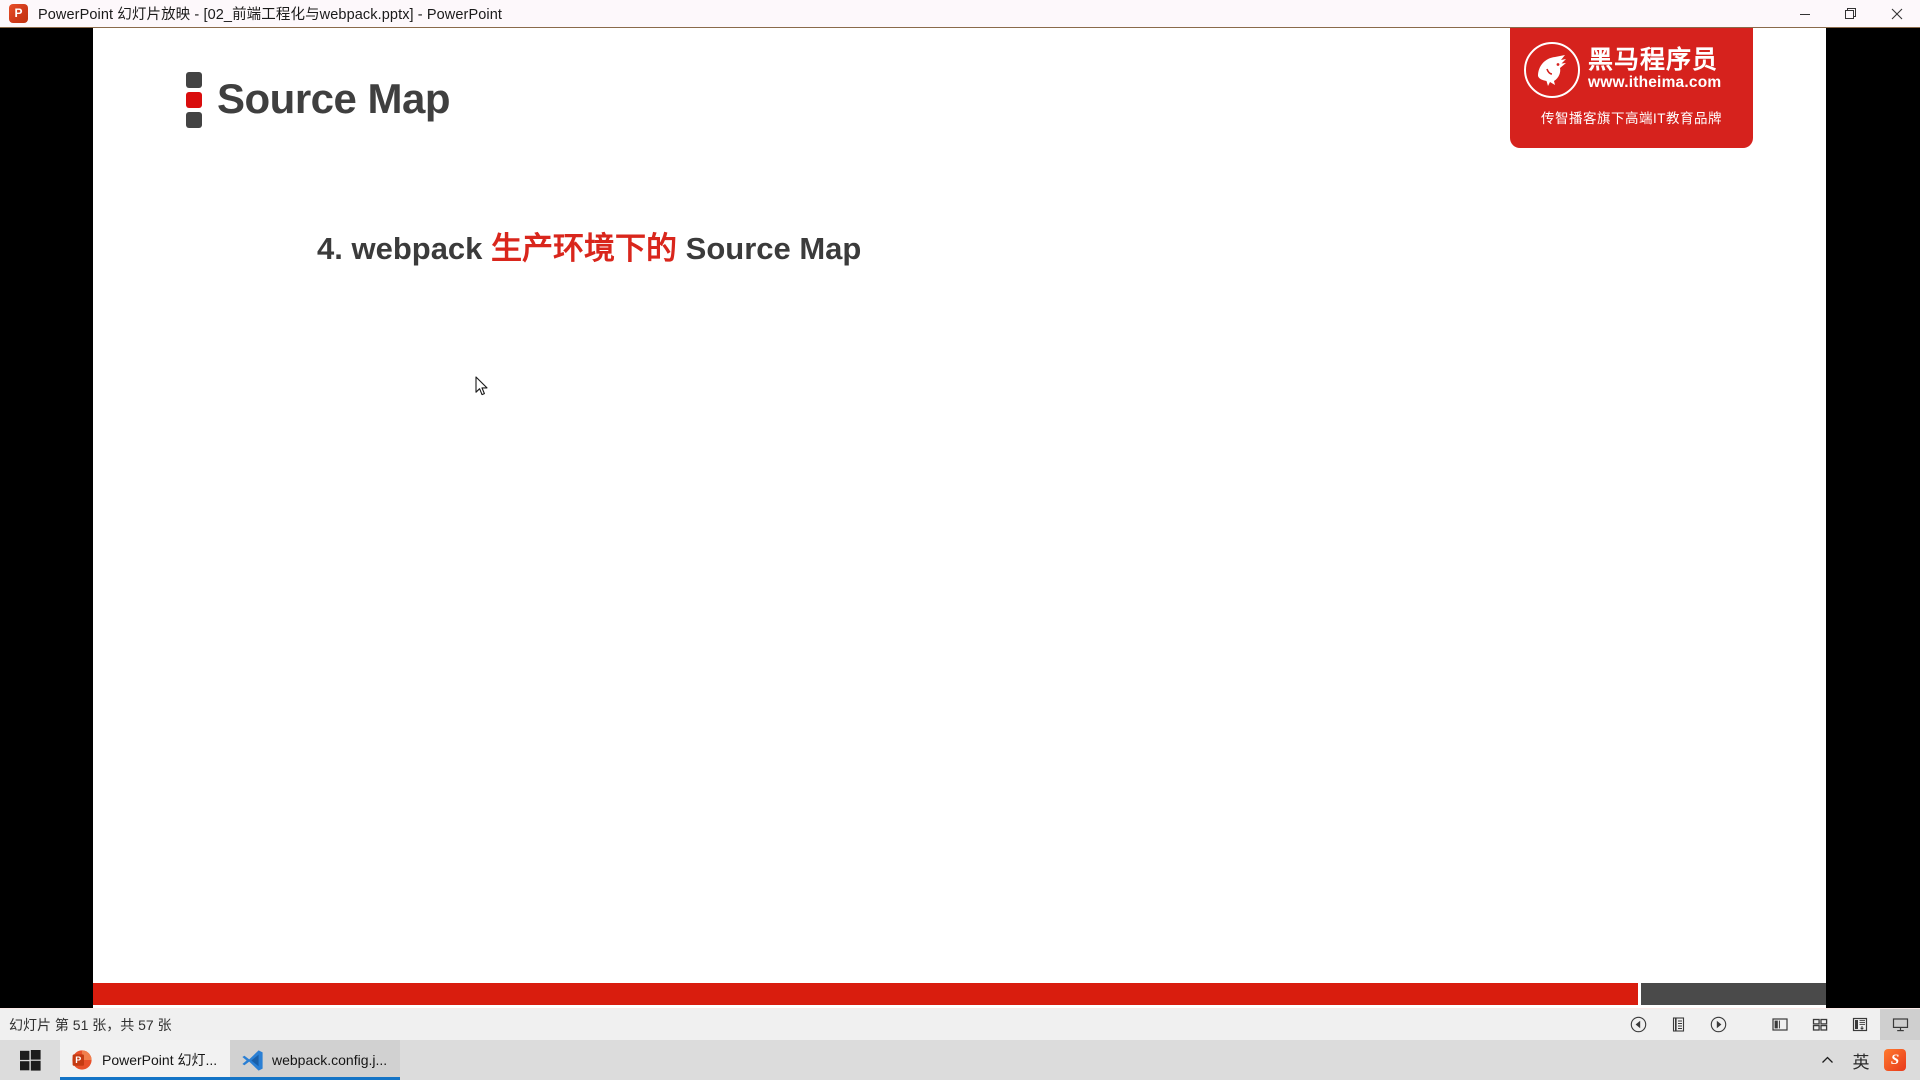  What do you see at coordinates (404, 248) in the screenshot?
I see `heading-prefix: 4. webpack` at bounding box center [404, 248].